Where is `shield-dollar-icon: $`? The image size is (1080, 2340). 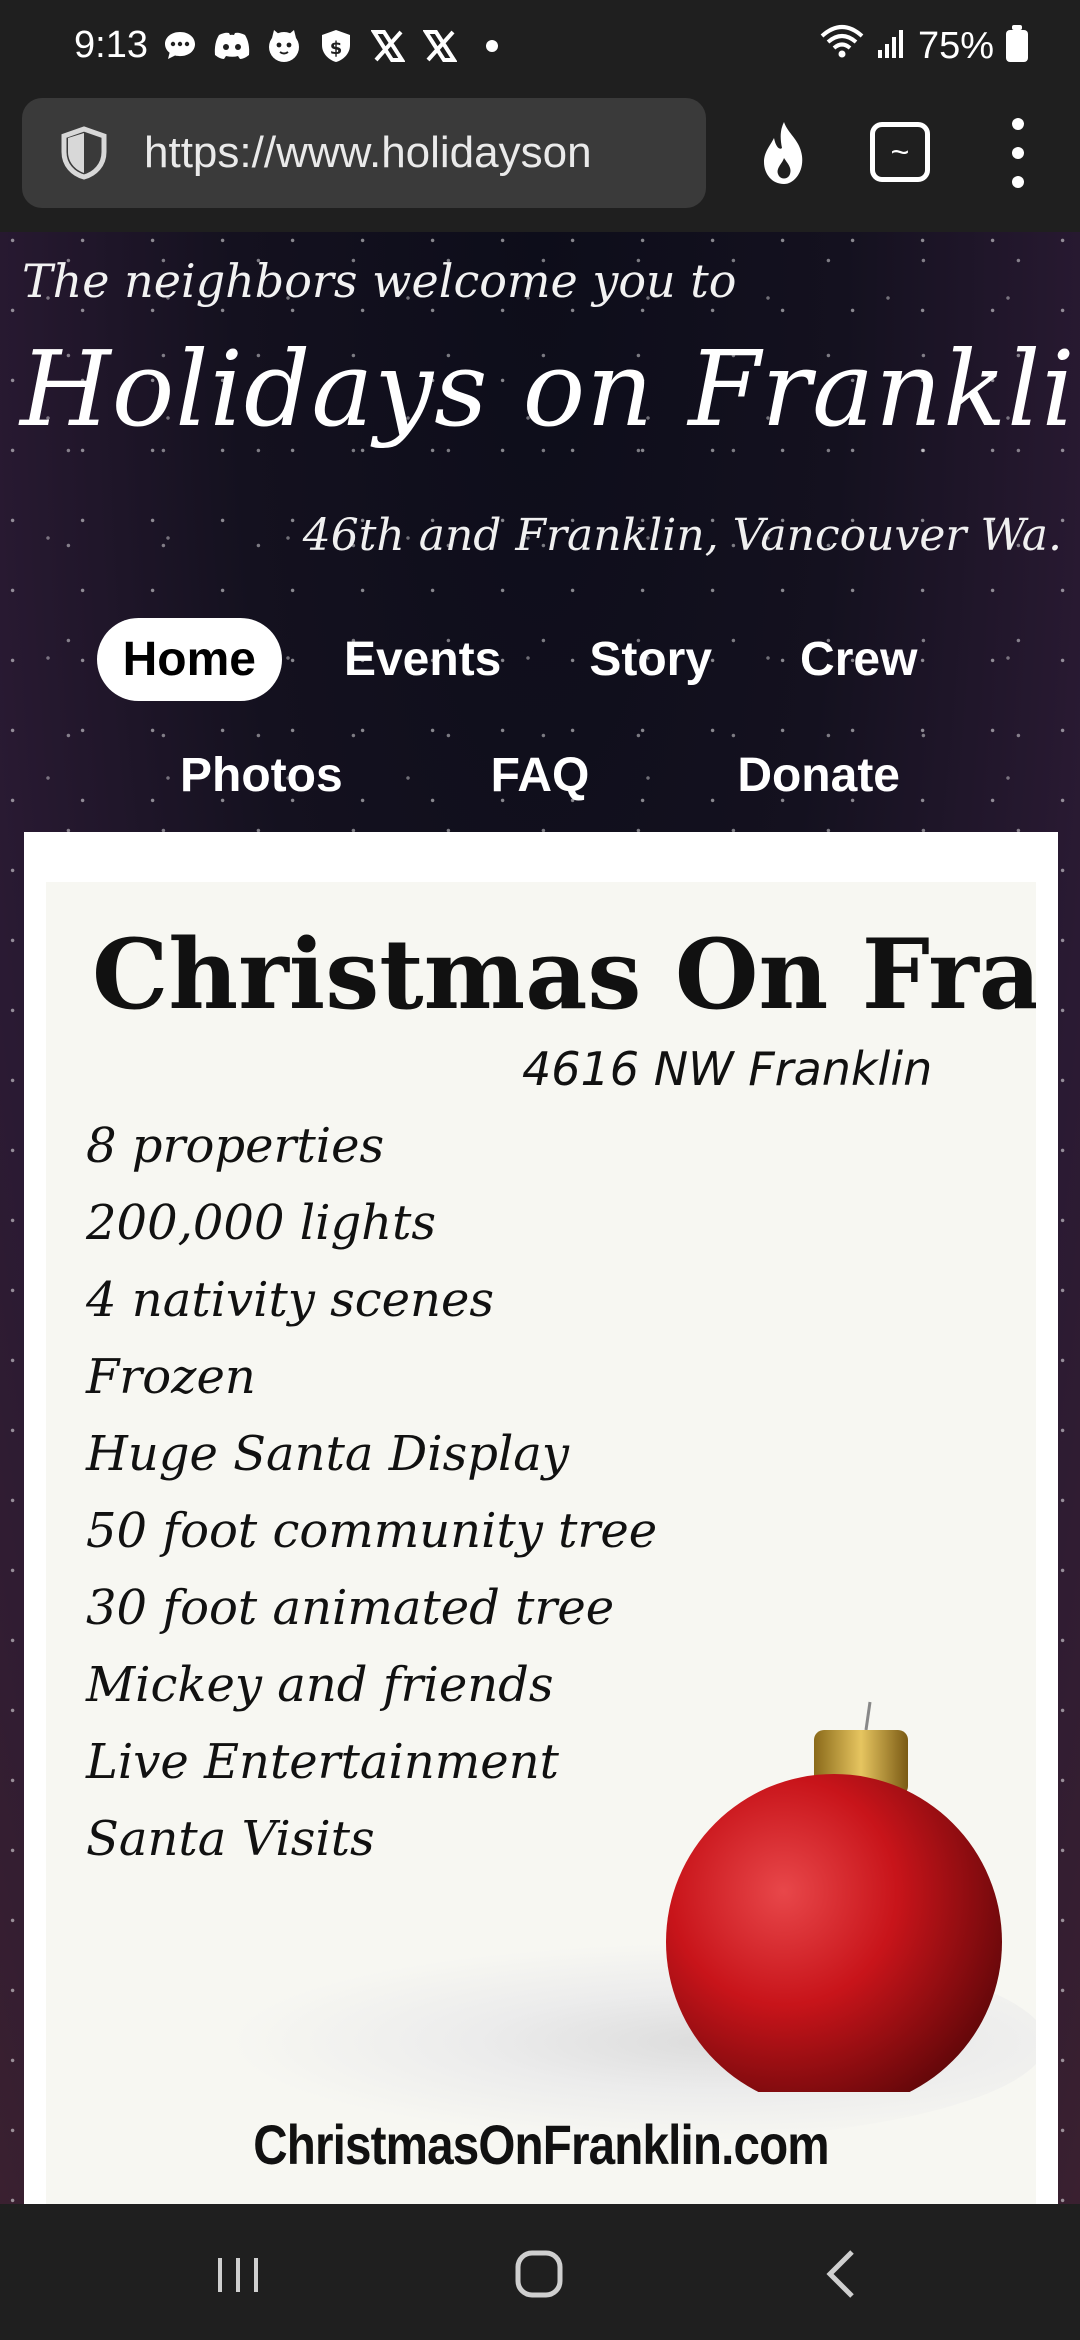 shield-dollar-icon: $ is located at coordinates (336, 46).